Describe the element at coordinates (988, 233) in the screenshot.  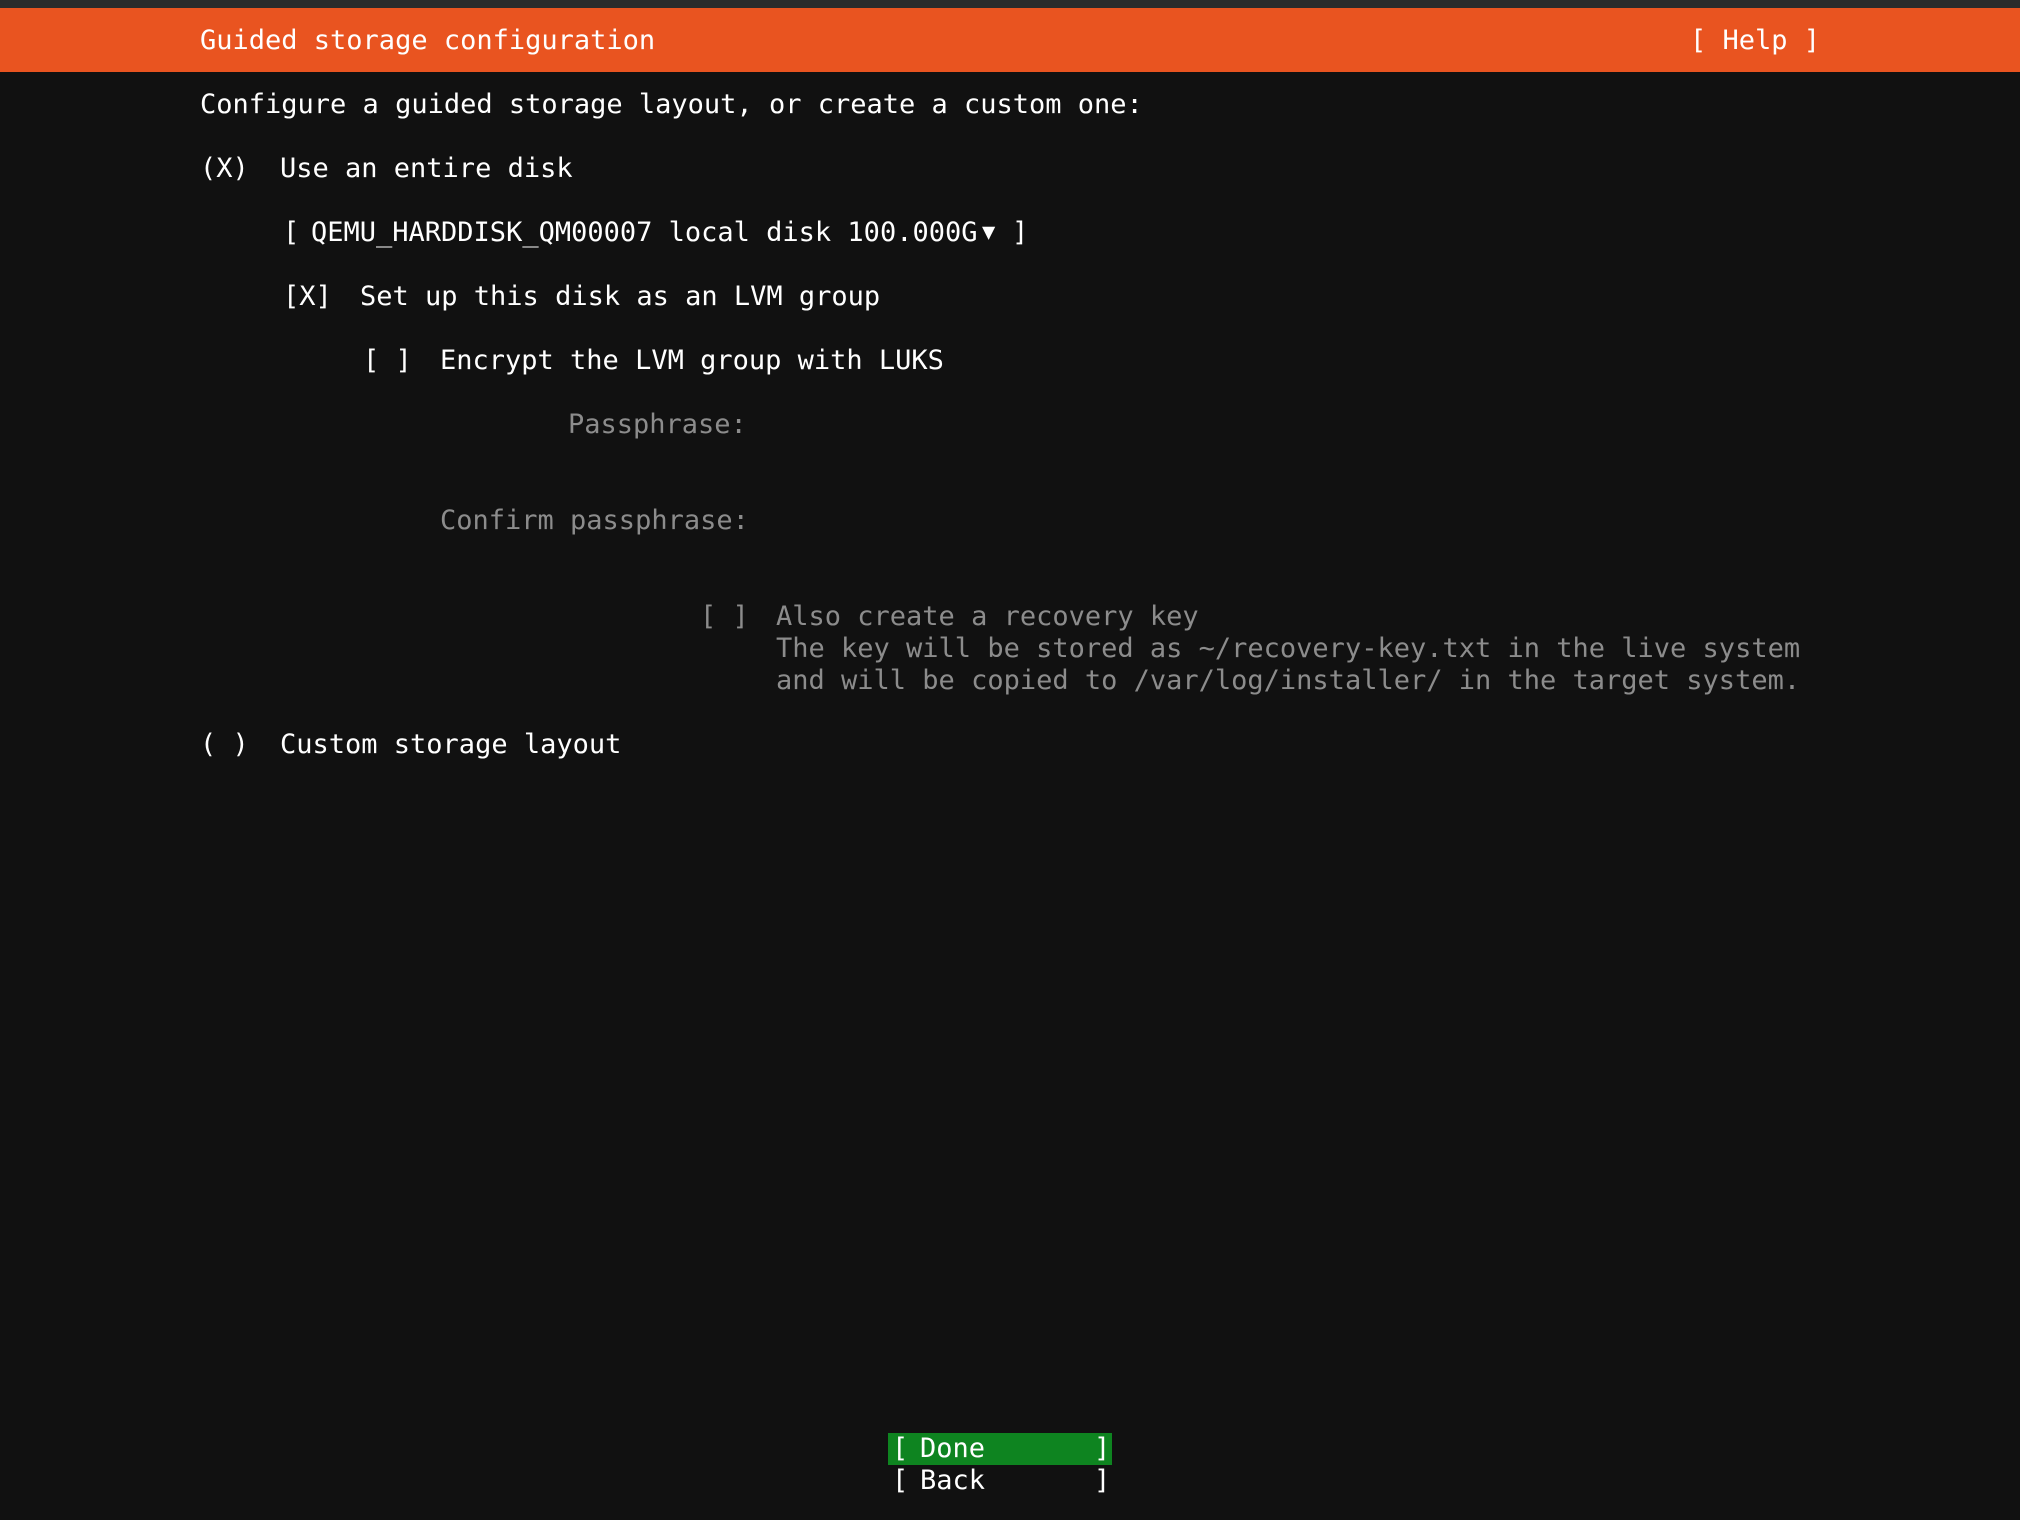
I see `chevron-down-icon: ▼` at that location.